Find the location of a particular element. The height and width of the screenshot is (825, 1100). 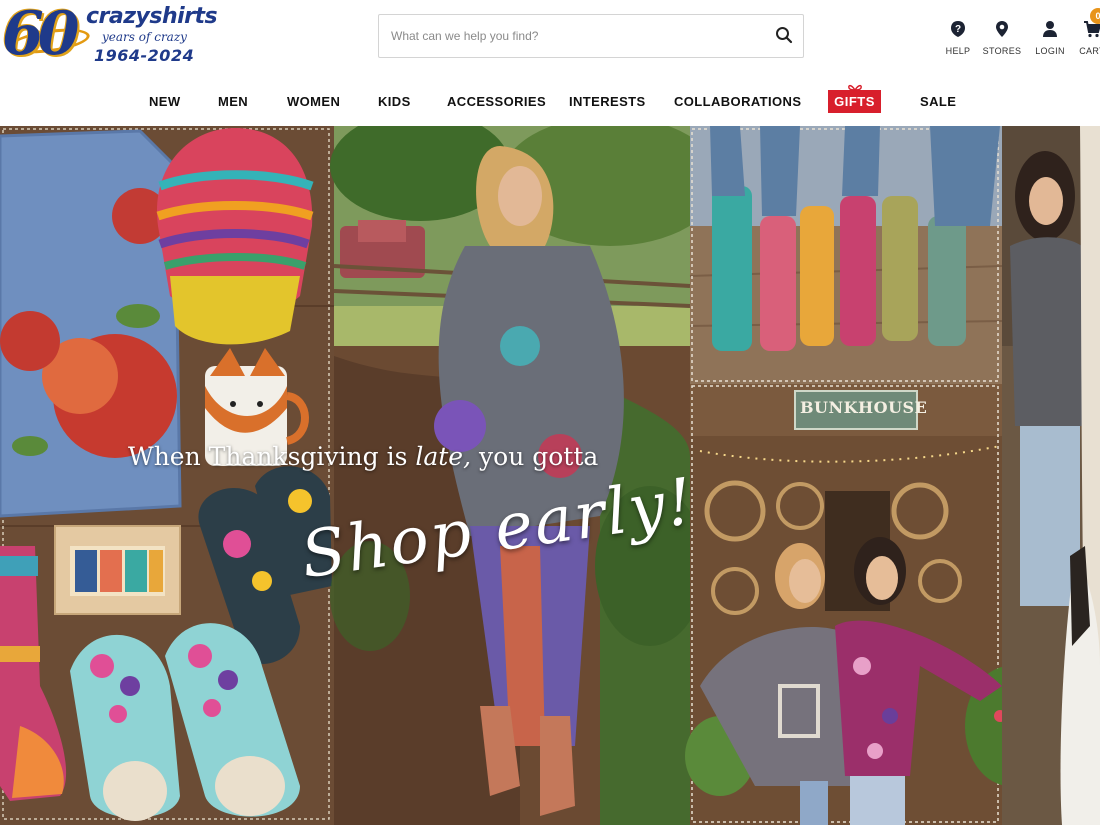

hero-headline: When Thanksgiving is late, you gotta is located at coordinates (363, 456).